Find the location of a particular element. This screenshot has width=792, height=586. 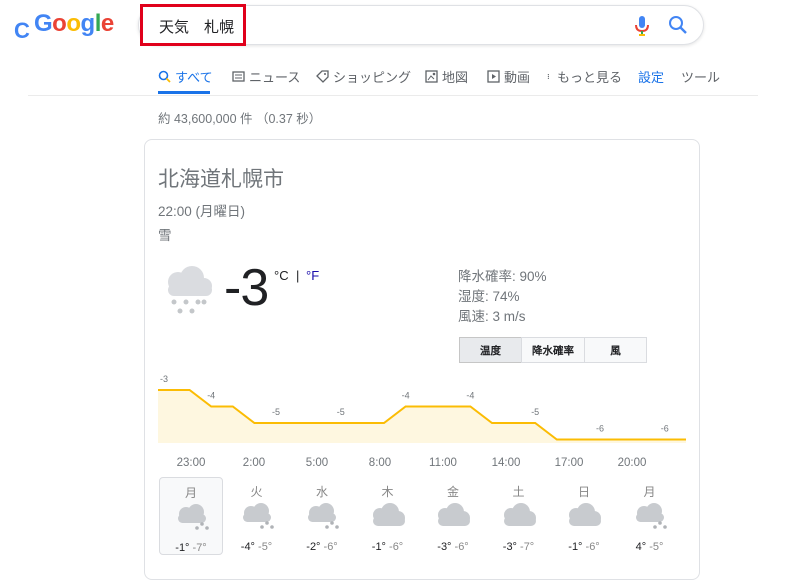

tab-label: ツール is located at coordinates (701, 77).